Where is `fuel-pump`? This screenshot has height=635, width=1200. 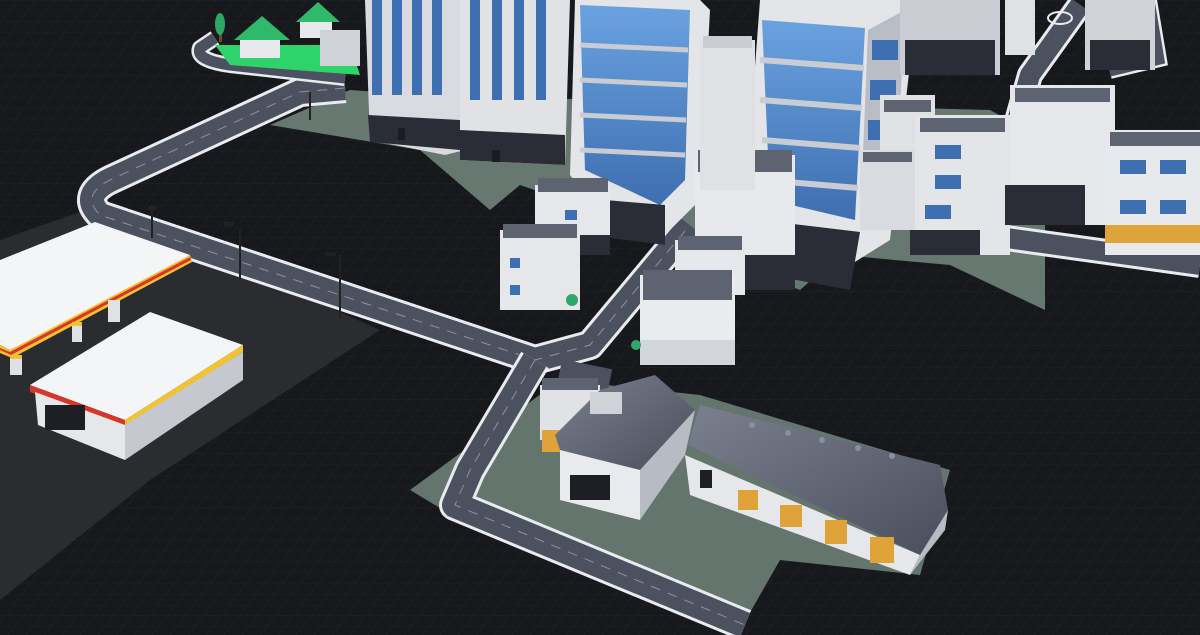 fuel-pump is located at coordinates (114, 311).